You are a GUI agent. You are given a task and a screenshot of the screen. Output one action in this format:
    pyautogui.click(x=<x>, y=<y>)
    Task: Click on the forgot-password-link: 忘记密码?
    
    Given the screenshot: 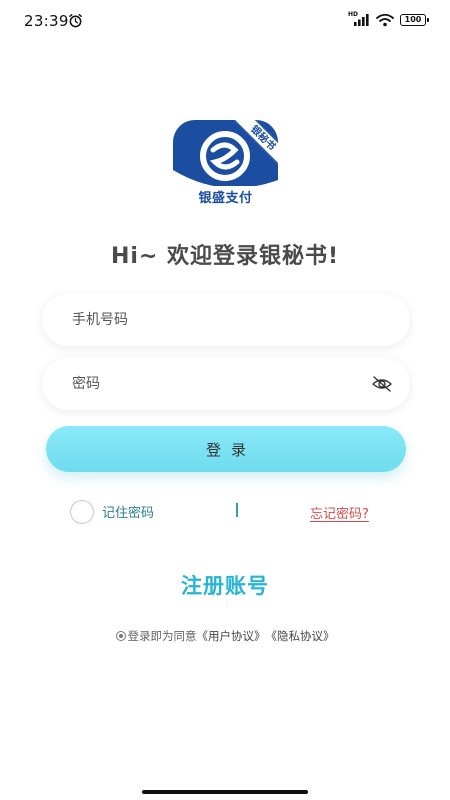 What is the action you would take?
    pyautogui.click(x=339, y=512)
    